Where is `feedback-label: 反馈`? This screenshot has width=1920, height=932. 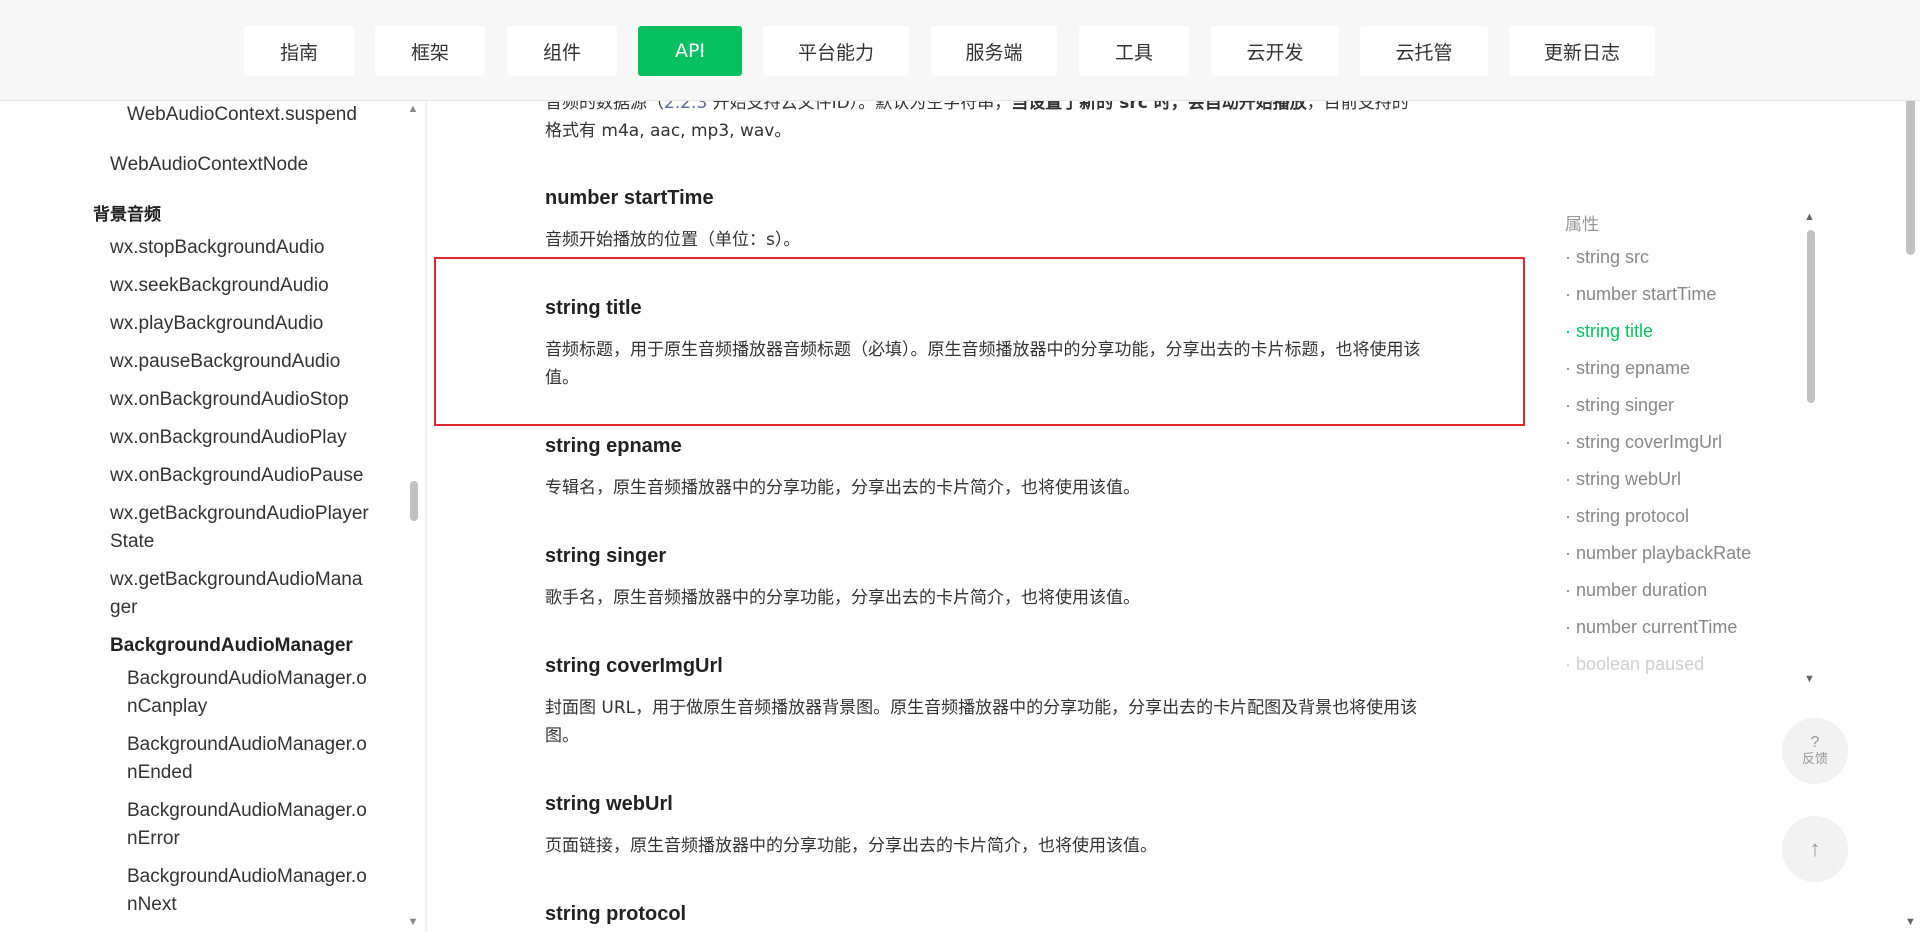 feedback-label: 反馈 is located at coordinates (1814, 759).